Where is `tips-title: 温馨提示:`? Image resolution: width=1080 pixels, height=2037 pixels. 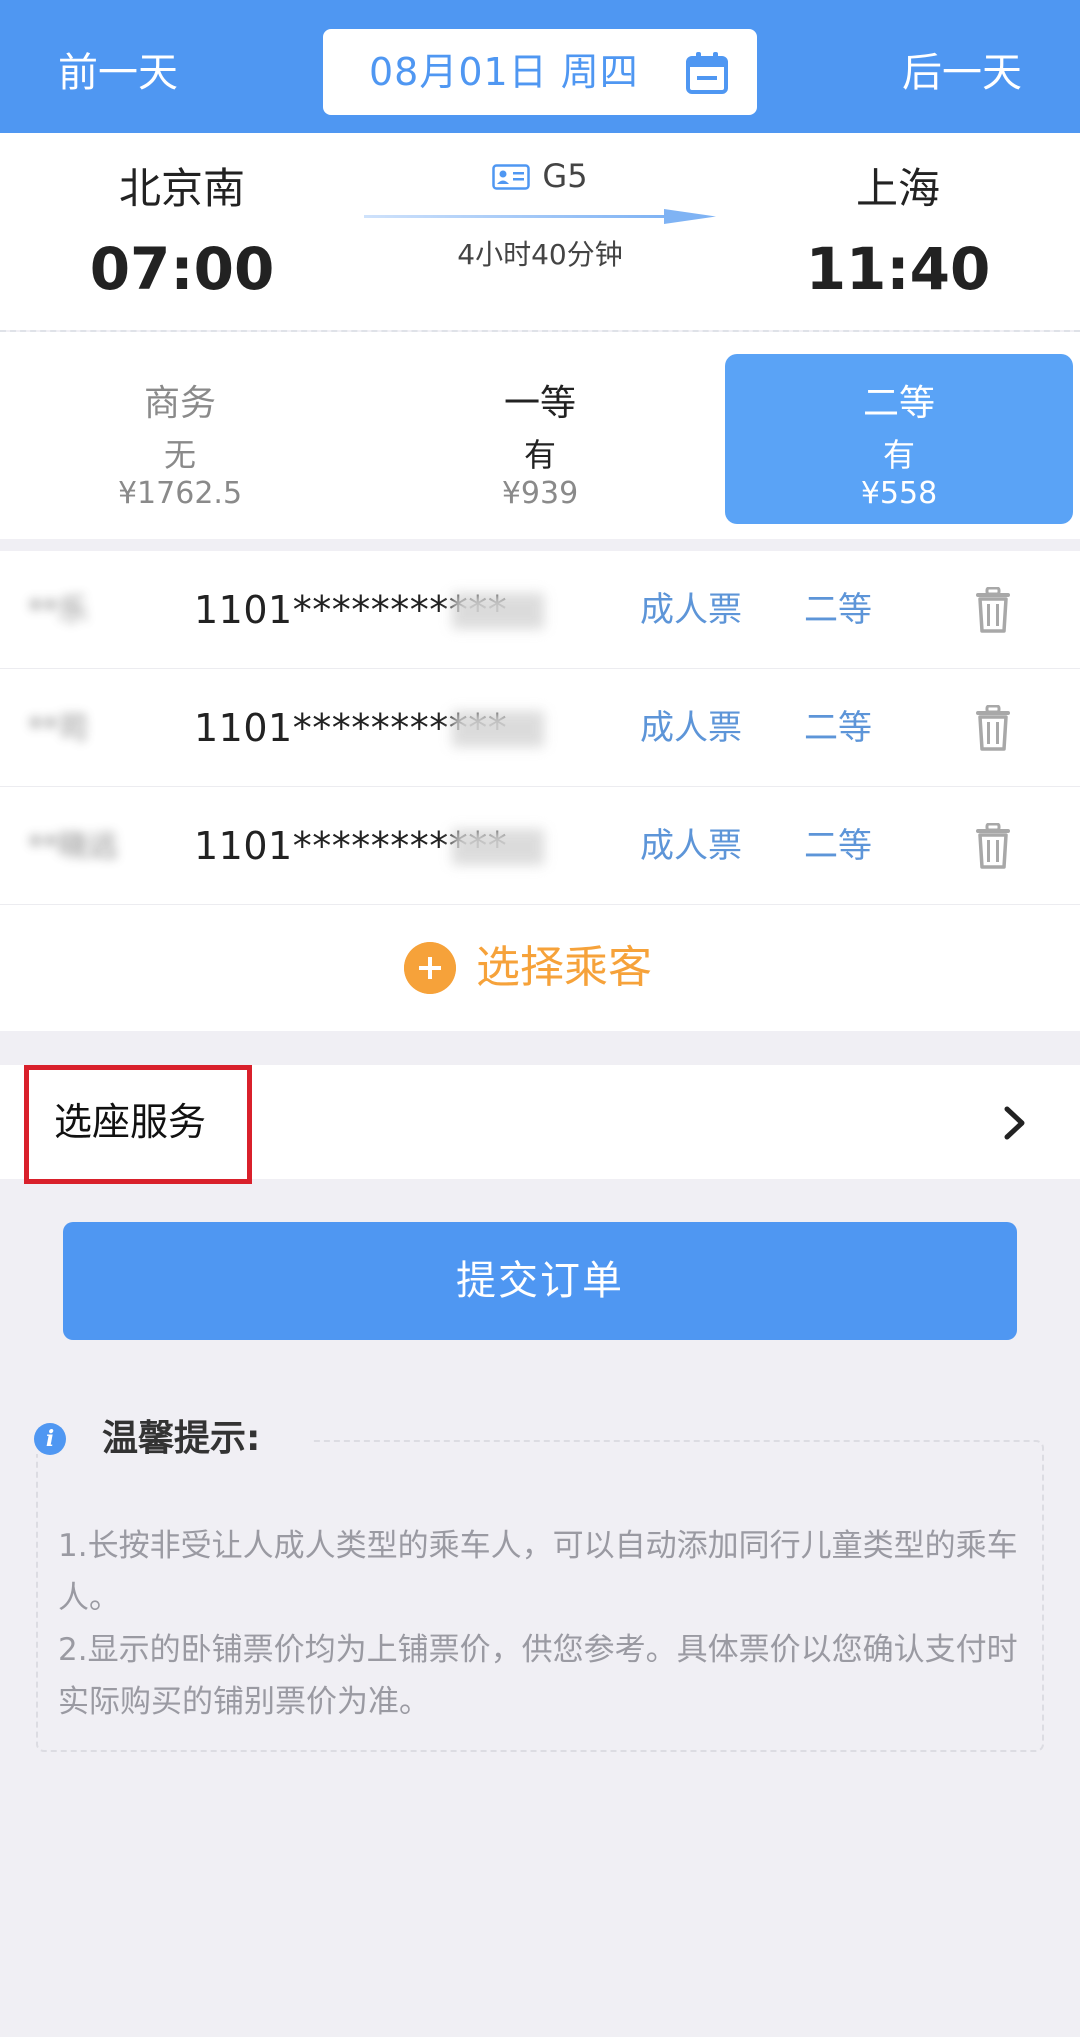
tips-title: 温馨提示: is located at coordinates (181, 1438).